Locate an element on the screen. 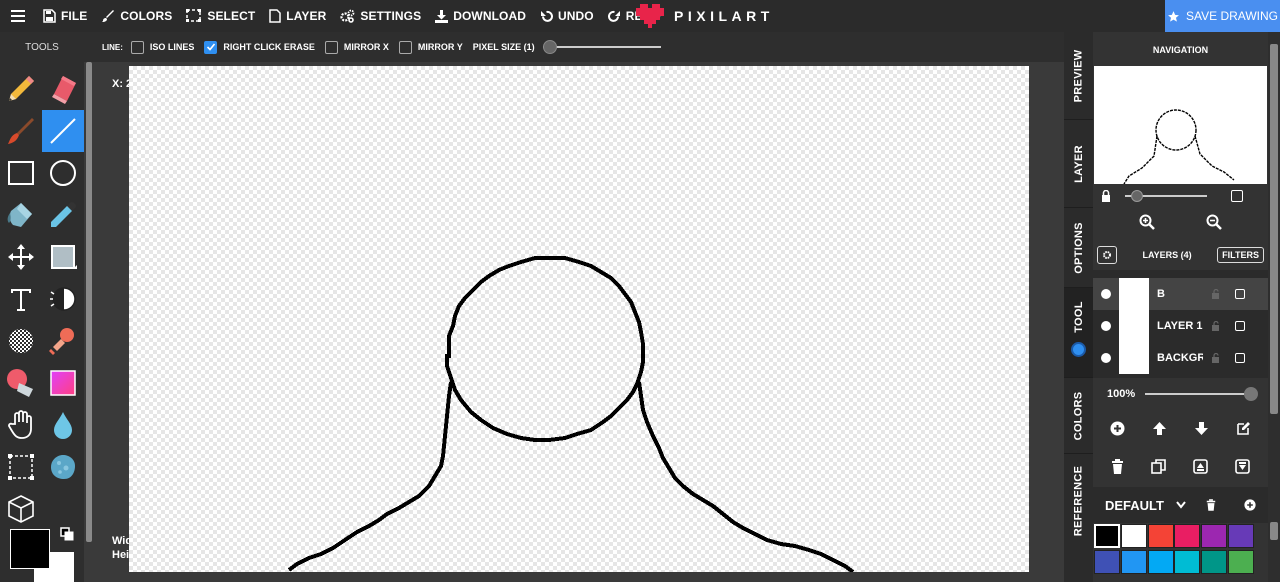 This screenshot has width=1280, height=582. blur-tool is located at coordinates (63, 425).